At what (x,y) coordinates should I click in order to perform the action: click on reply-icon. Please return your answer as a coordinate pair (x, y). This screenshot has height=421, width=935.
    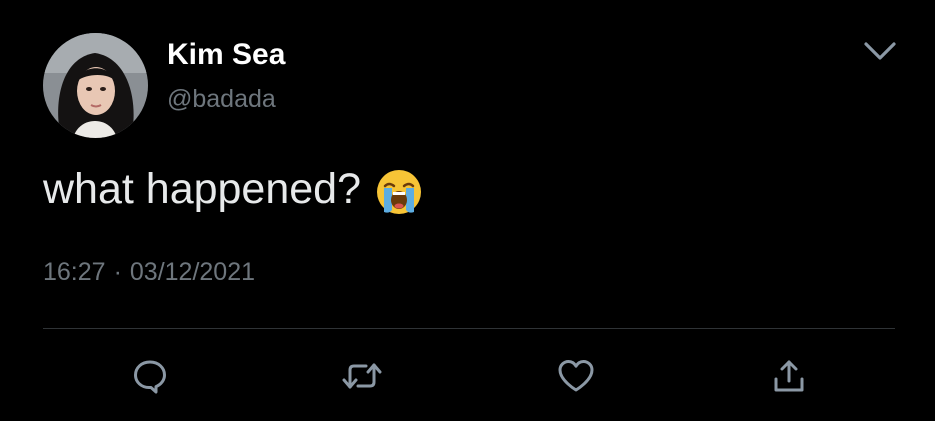
    Looking at the image, I should click on (150, 377).